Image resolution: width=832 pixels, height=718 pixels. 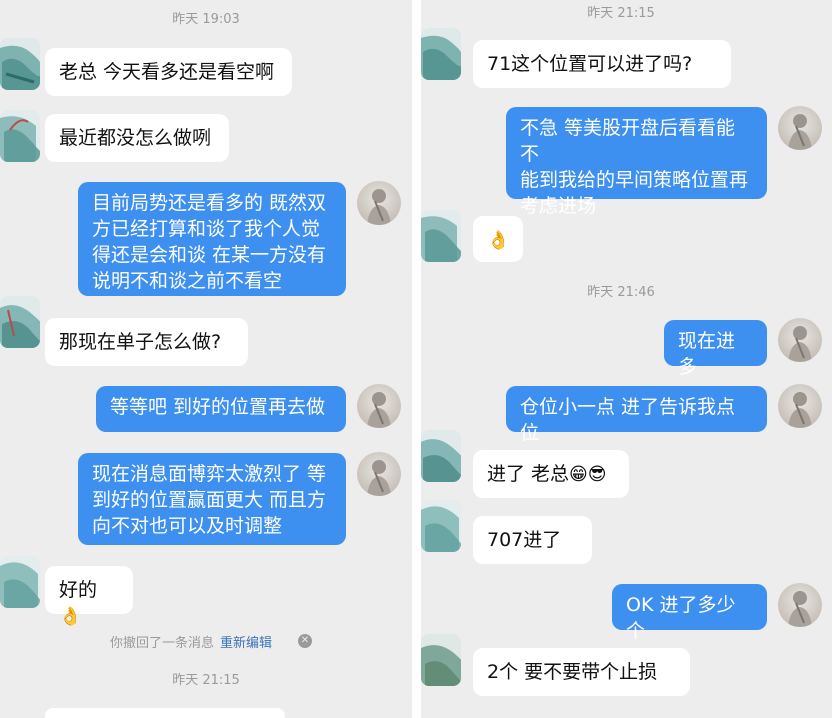 I want to click on message-bubble-outgoing: 等等吧 到好的位置再去做, so click(x=221, y=409).